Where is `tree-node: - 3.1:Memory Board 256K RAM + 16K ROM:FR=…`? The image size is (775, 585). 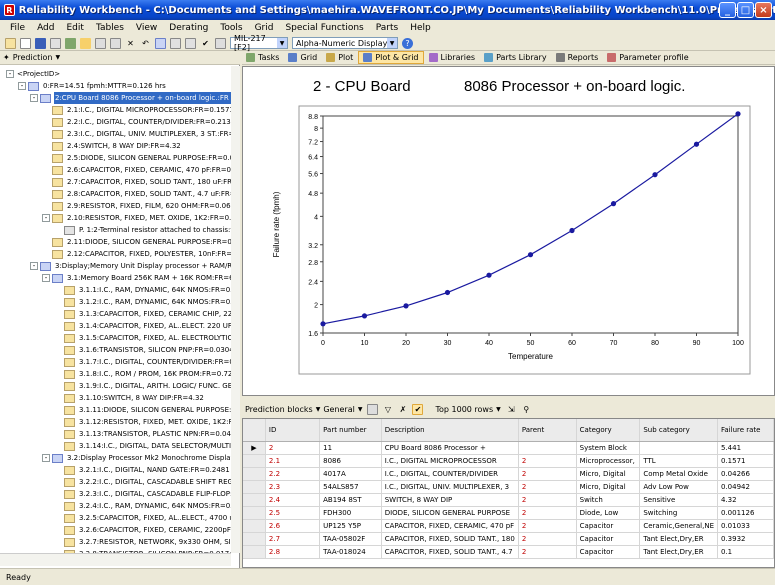 tree-node: - 3.1:Memory Board 256K RAM + 16K ROM:FR=… is located at coordinates (136, 278).